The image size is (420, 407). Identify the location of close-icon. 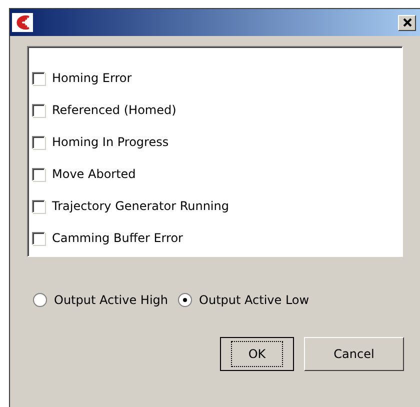
(407, 22).